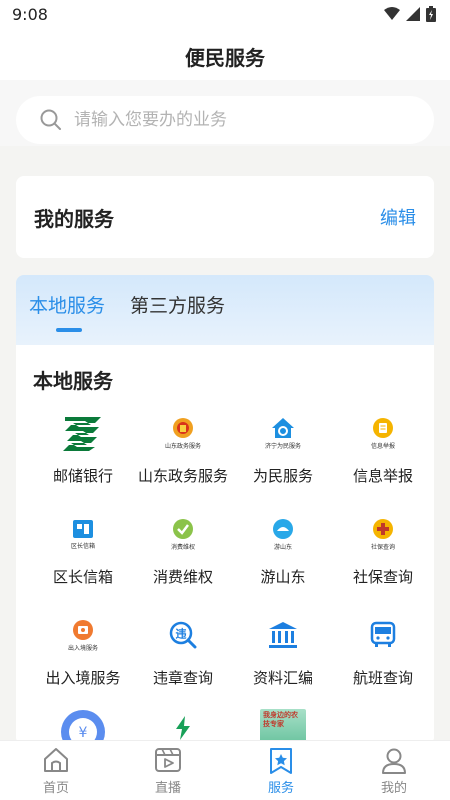  Describe the element at coordinates (382, 446) in the screenshot. I see `icon-caption: 信息举报` at that location.